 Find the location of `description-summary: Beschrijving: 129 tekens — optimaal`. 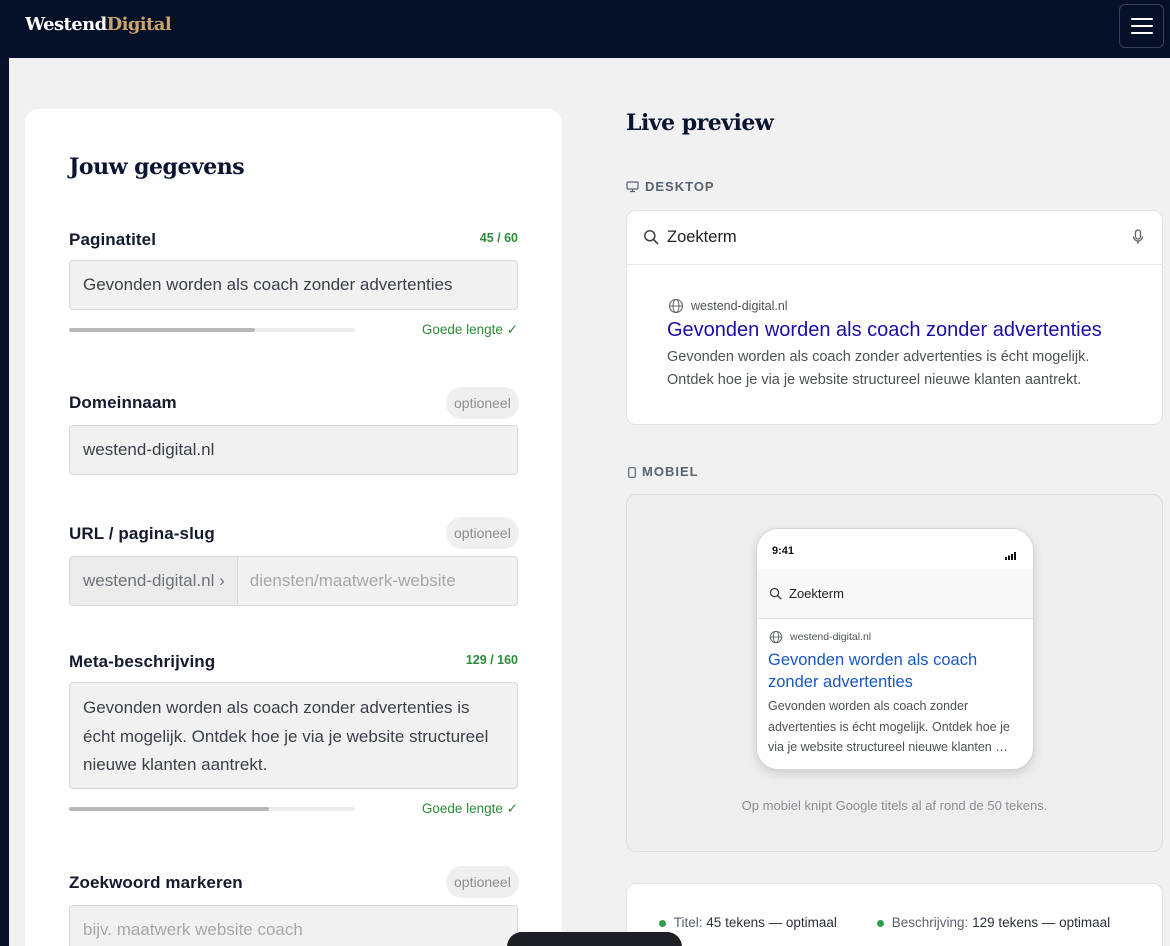

description-summary: Beschrijving: 129 tekens — optimaal is located at coordinates (993, 922).